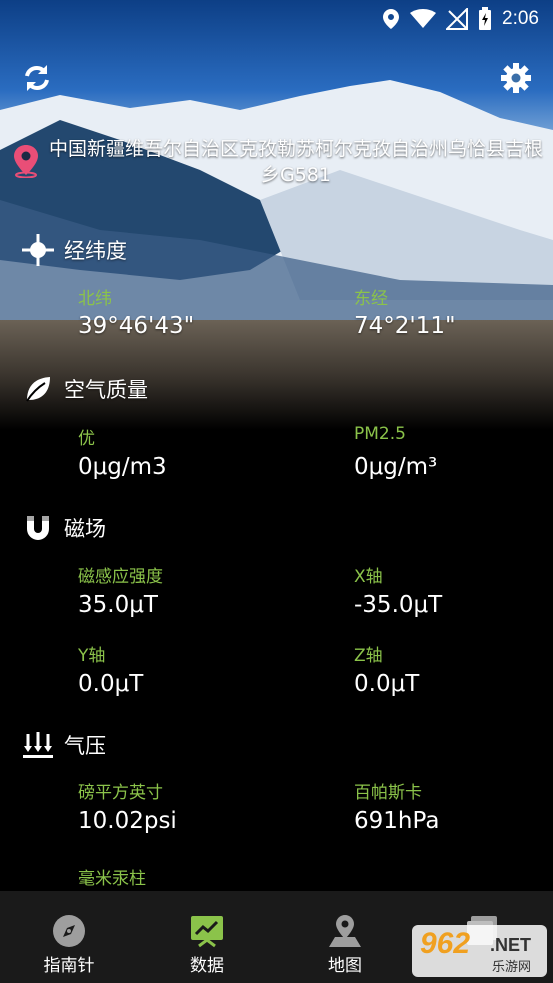  I want to click on latitude-value: 39°46'43", so click(136, 326).